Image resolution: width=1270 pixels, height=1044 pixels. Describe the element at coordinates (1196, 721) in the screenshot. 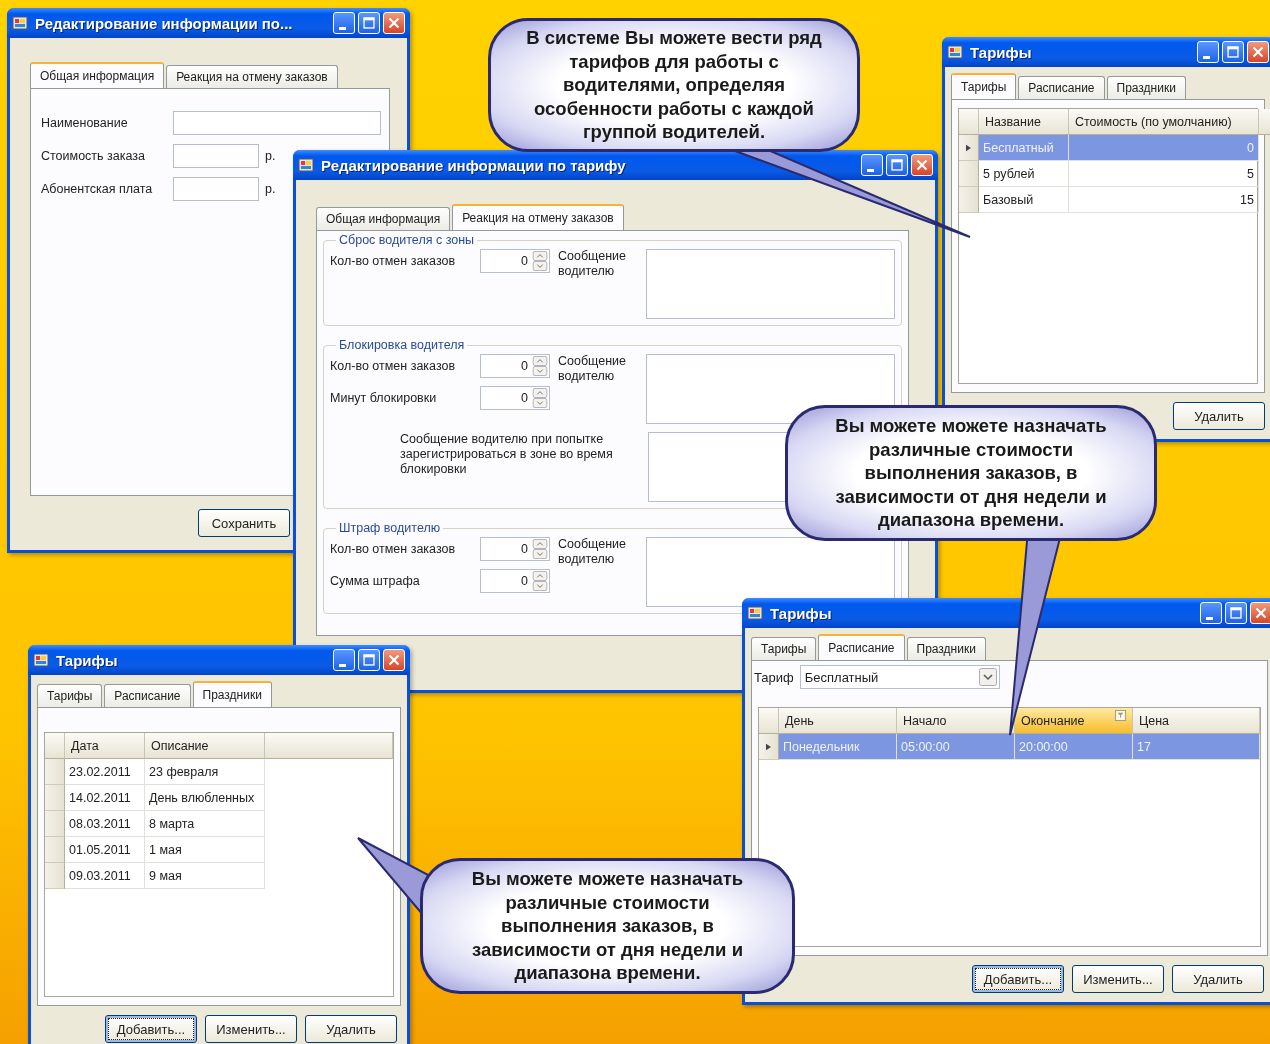

I see `column-header: Цена` at that location.